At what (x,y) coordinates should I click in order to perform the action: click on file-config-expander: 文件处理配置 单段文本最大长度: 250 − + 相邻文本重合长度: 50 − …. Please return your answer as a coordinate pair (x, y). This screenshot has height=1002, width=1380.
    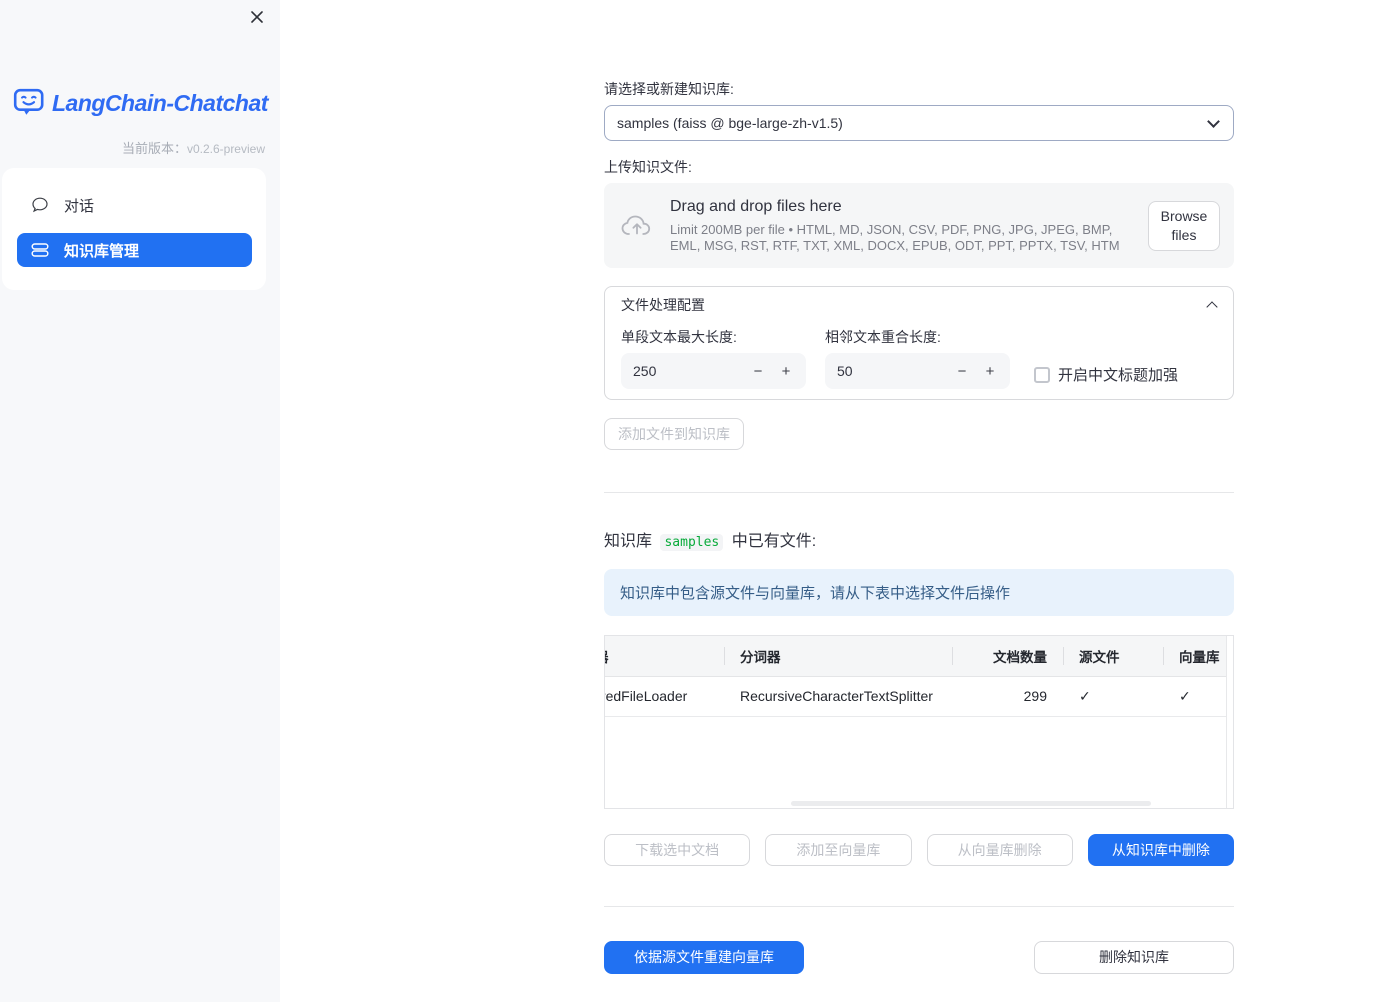
    Looking at the image, I should click on (919, 343).